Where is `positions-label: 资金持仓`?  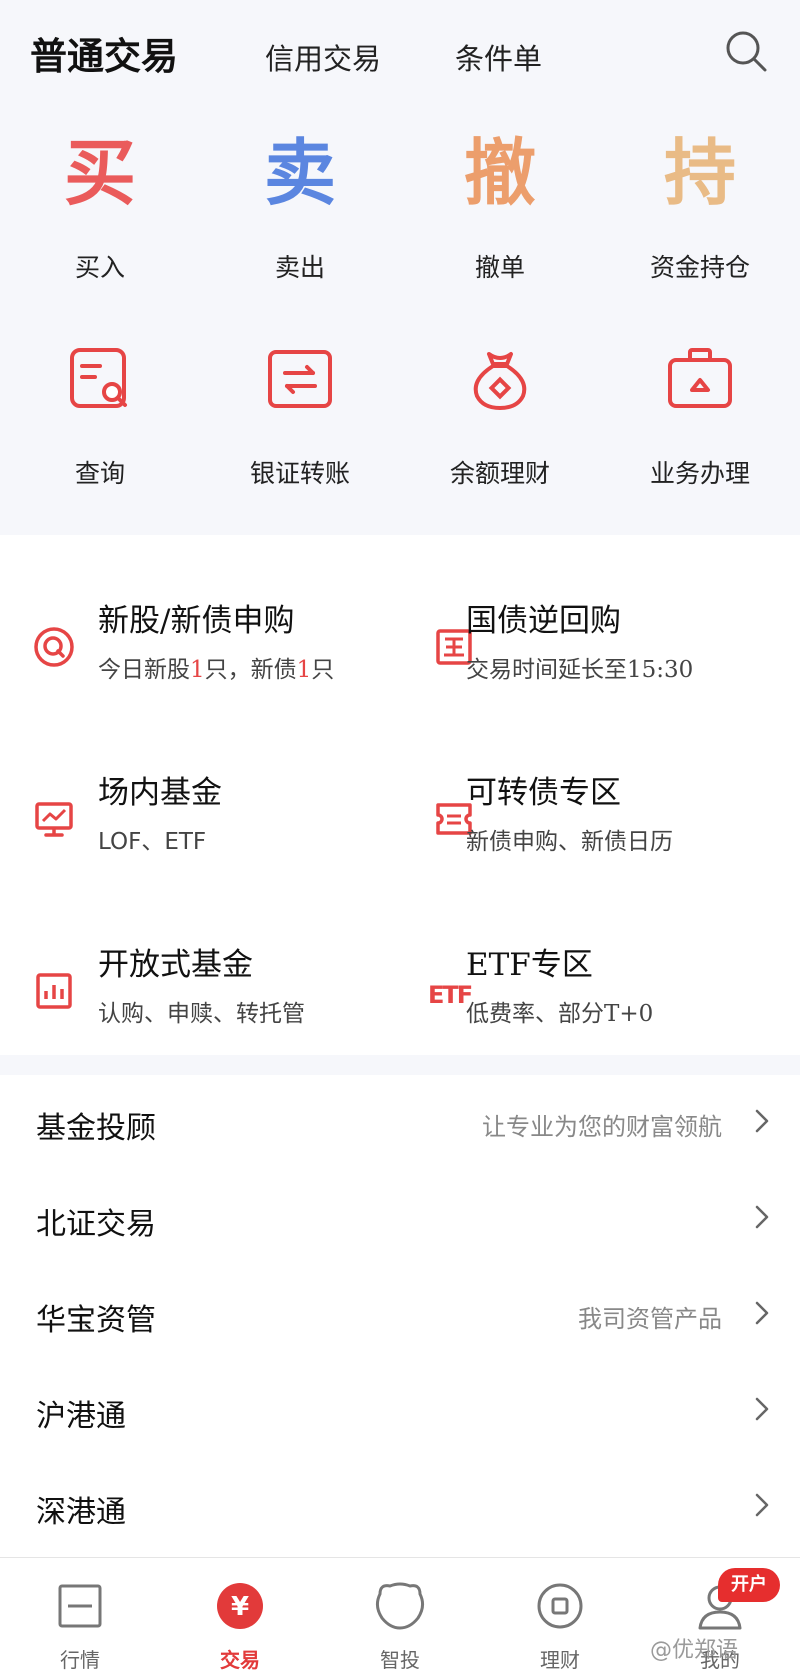
positions-label: 资金持仓 is located at coordinates (699, 267).